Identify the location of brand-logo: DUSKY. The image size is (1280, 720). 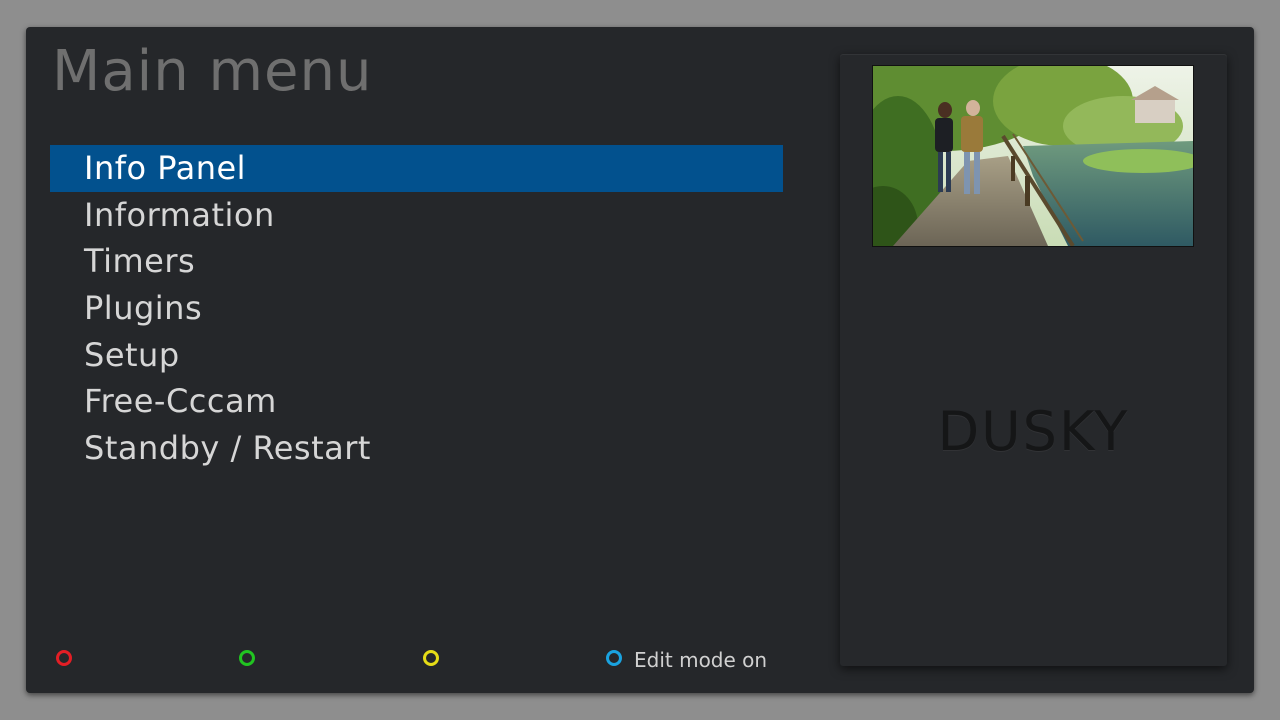
(1033, 431).